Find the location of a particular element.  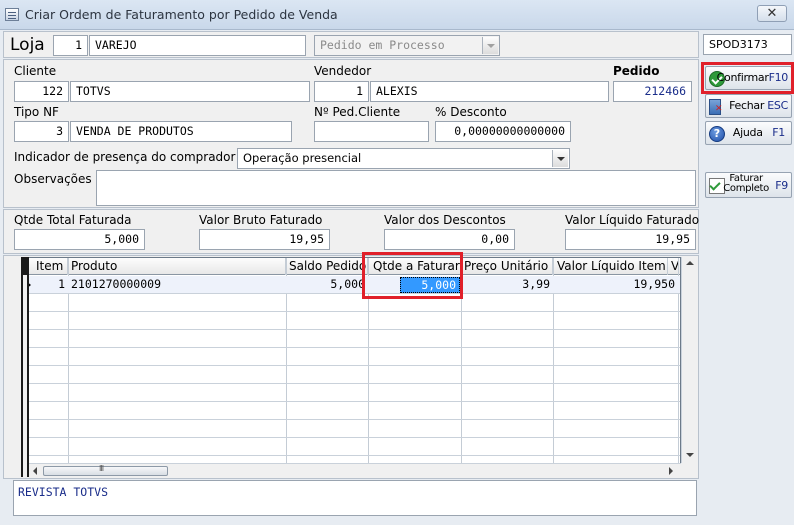

tipo-nf-code-field: 3 is located at coordinates (41, 131).